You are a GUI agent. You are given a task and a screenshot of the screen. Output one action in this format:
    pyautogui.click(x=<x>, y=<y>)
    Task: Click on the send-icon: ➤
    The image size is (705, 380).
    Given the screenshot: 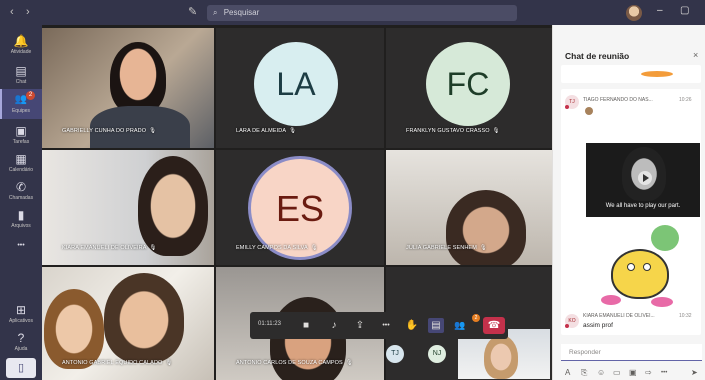 What is the action you would take?
    pyautogui.click(x=694, y=372)
    